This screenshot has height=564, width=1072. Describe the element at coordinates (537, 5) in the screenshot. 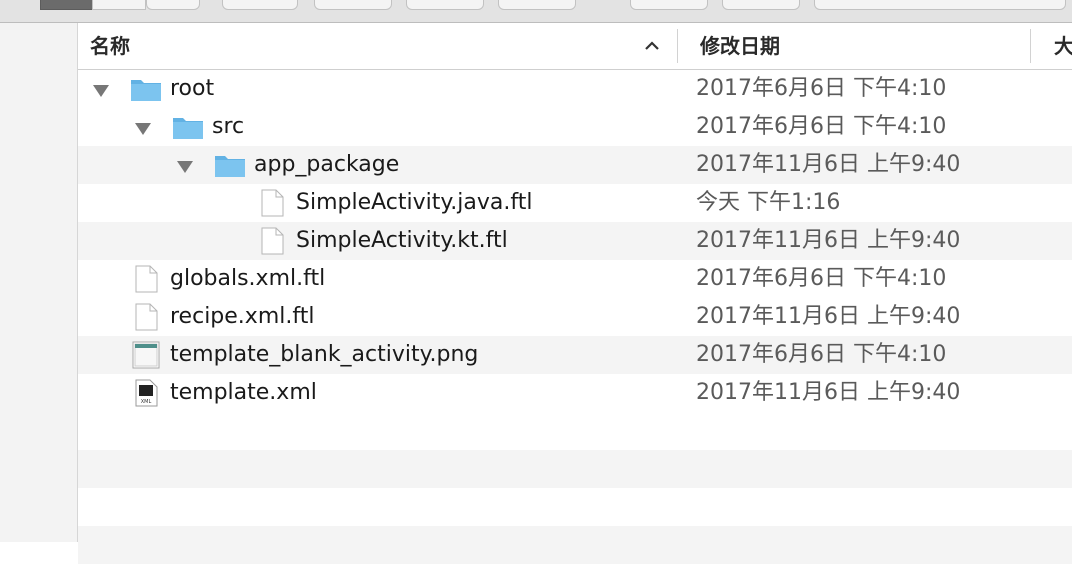

I see `tags-button` at that location.